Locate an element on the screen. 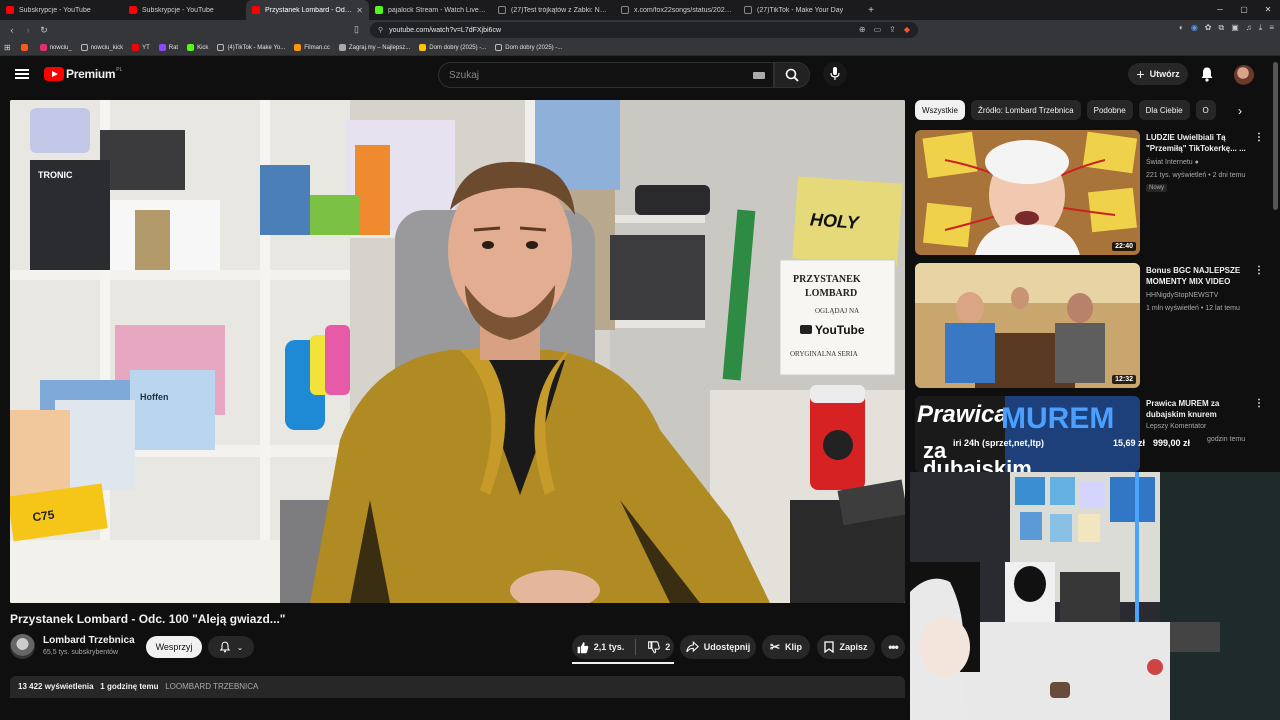  menu-icon: ≡ is located at coordinates (1271, 28).